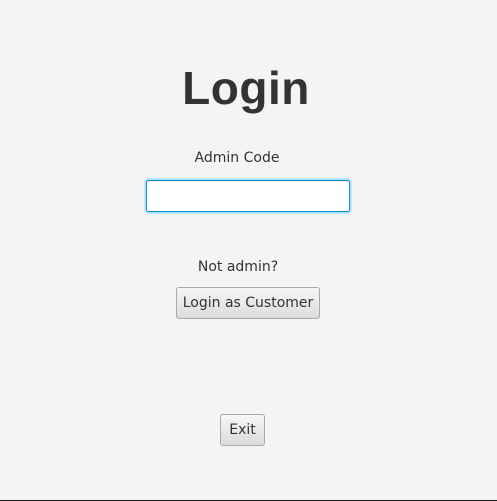 This screenshot has height=501, width=497. What do you see at coordinates (246, 88) in the screenshot?
I see `page-title: Login` at bounding box center [246, 88].